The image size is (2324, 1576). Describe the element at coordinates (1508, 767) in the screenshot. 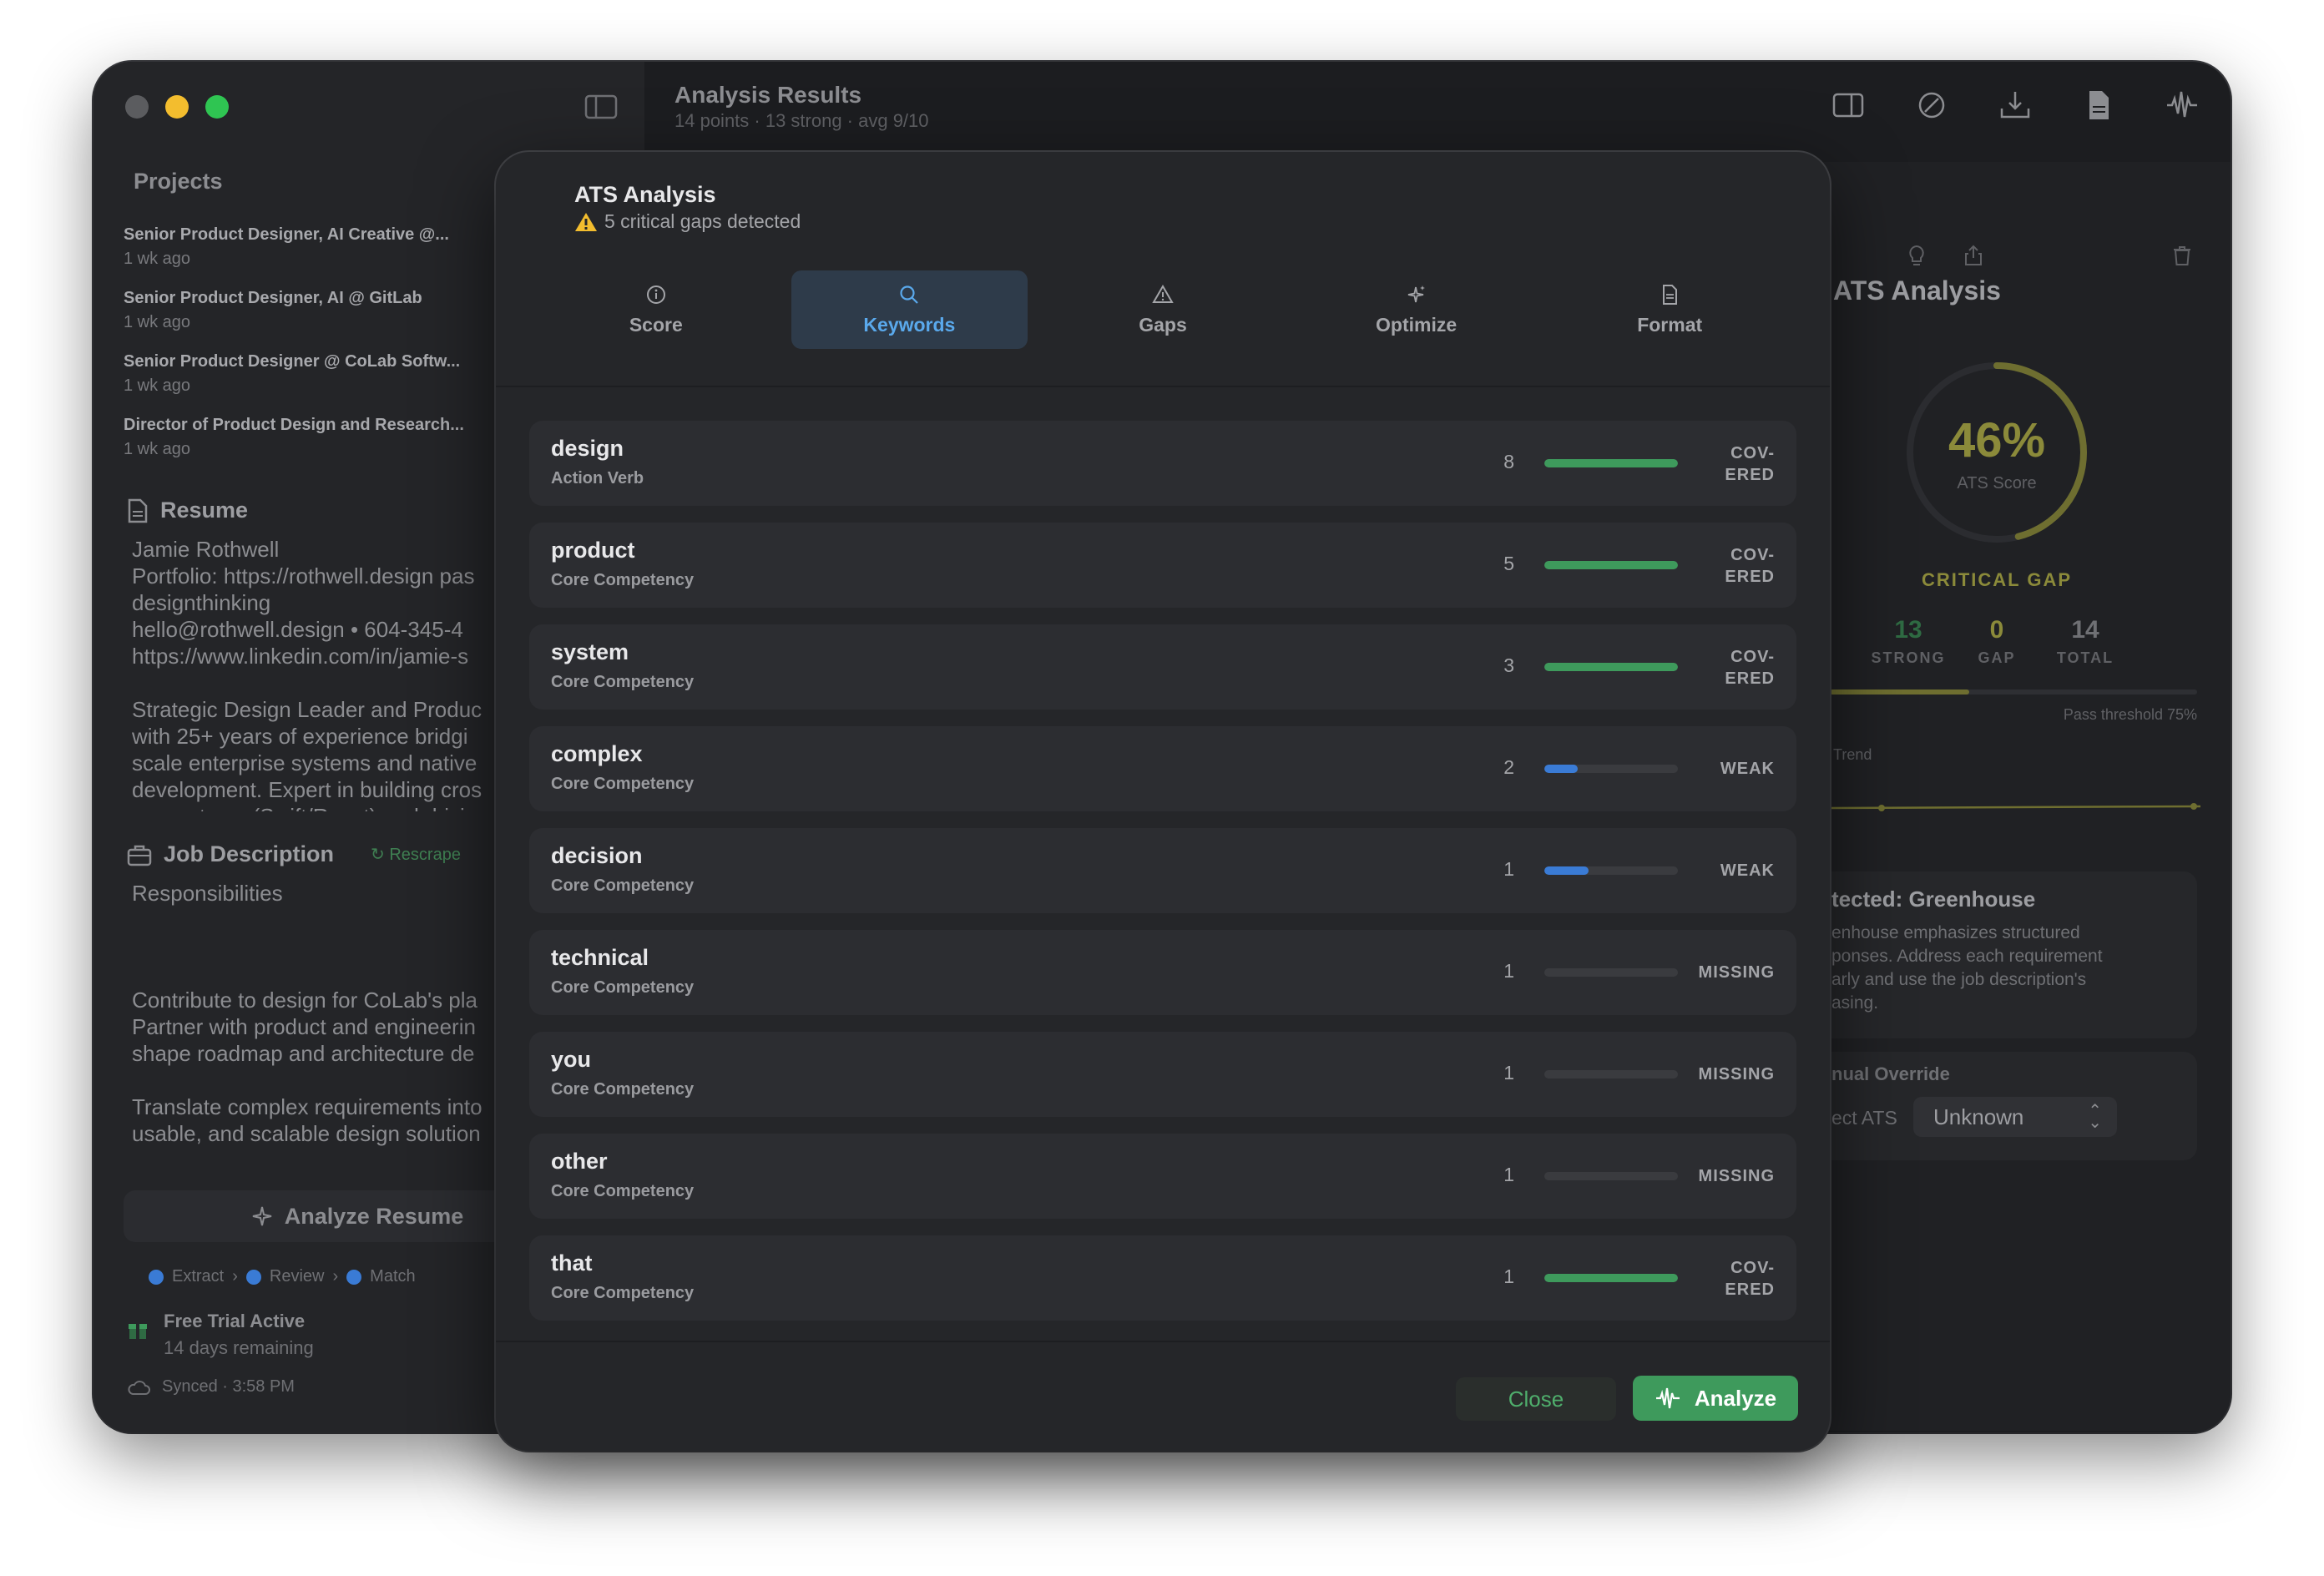

I see `keyword-count: 2` at that location.